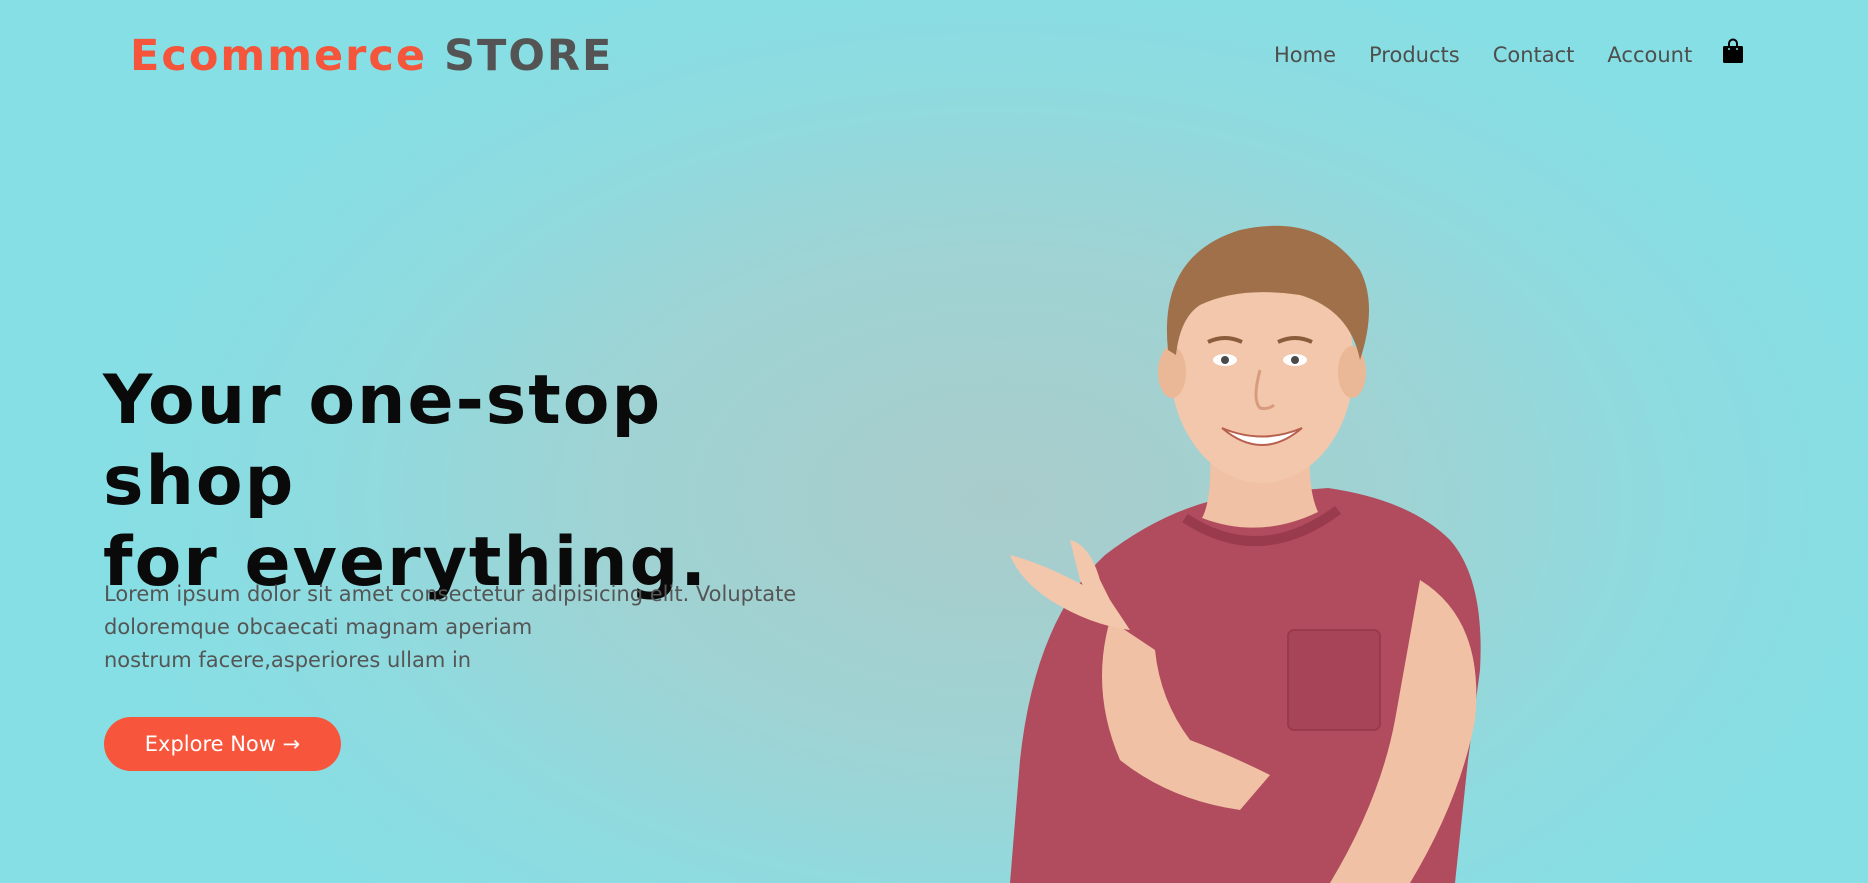 Image resolution: width=1868 pixels, height=883 pixels. Describe the element at coordinates (1733, 51) in the screenshot. I see `shopping-bag-icon` at that location.